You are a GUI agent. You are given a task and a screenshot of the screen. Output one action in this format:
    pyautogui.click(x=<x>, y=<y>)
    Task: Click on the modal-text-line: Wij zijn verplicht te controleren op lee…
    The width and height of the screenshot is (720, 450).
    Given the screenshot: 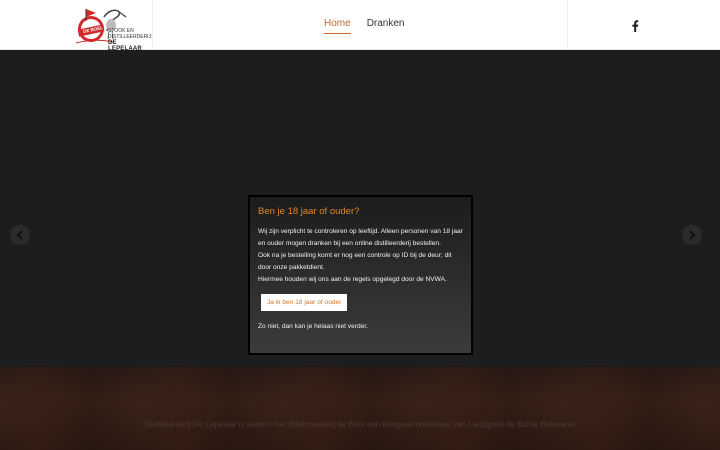 What is the action you would take?
    pyautogui.click(x=360, y=237)
    